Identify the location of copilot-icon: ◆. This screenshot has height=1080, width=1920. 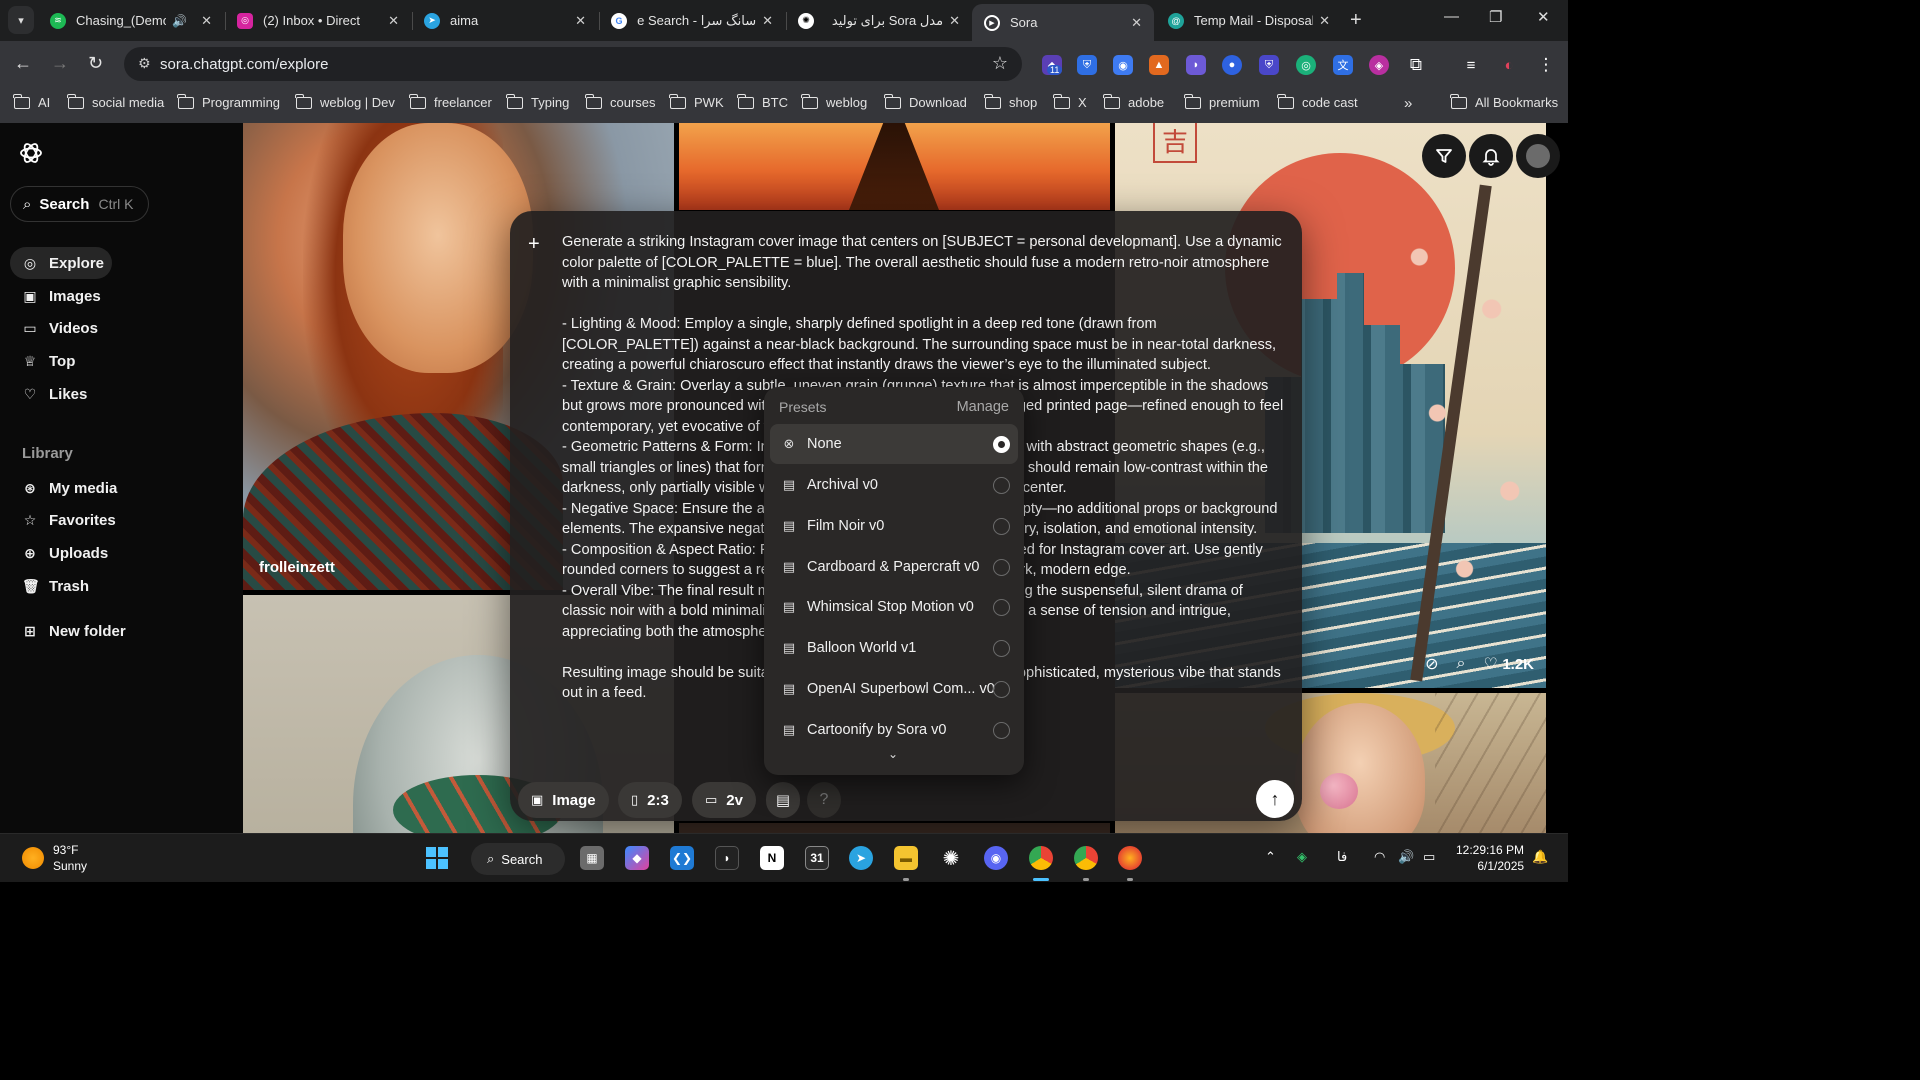
(637, 858).